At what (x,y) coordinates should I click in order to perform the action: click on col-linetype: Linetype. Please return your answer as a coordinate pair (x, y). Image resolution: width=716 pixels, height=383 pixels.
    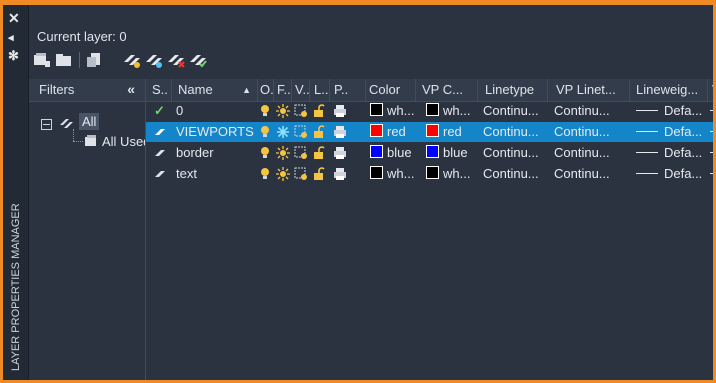
    Looking at the image, I should click on (513, 90).